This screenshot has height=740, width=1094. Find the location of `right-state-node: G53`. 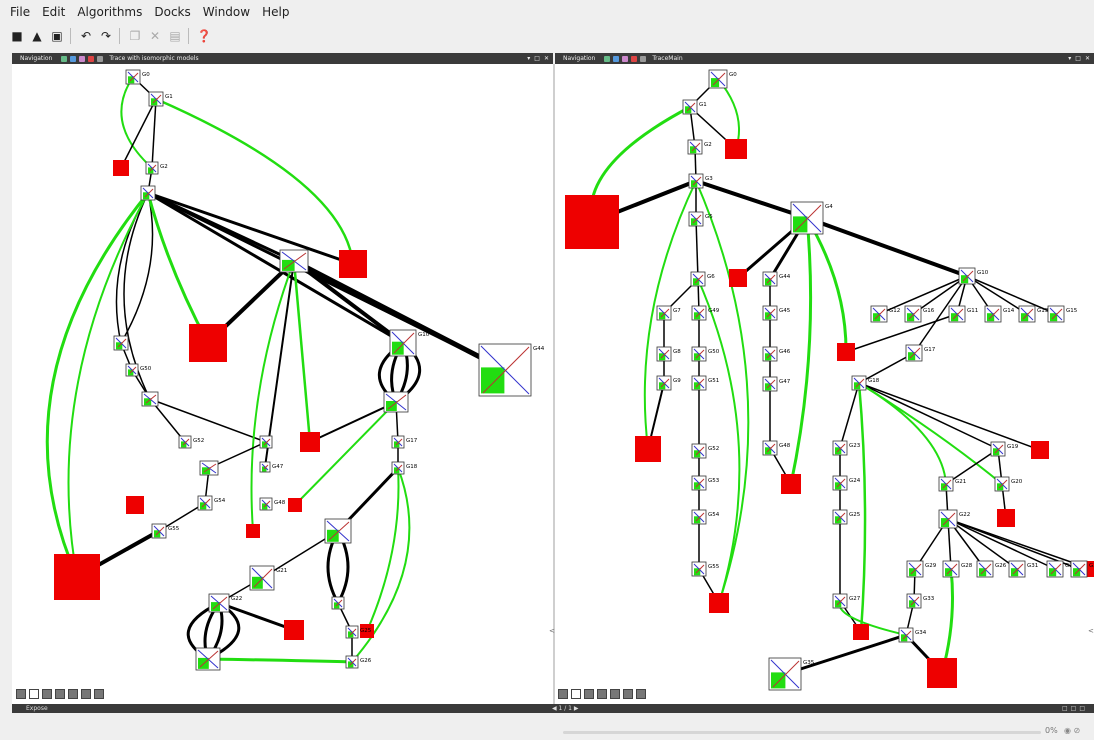

right-state-node: G53 is located at coordinates (705, 483).